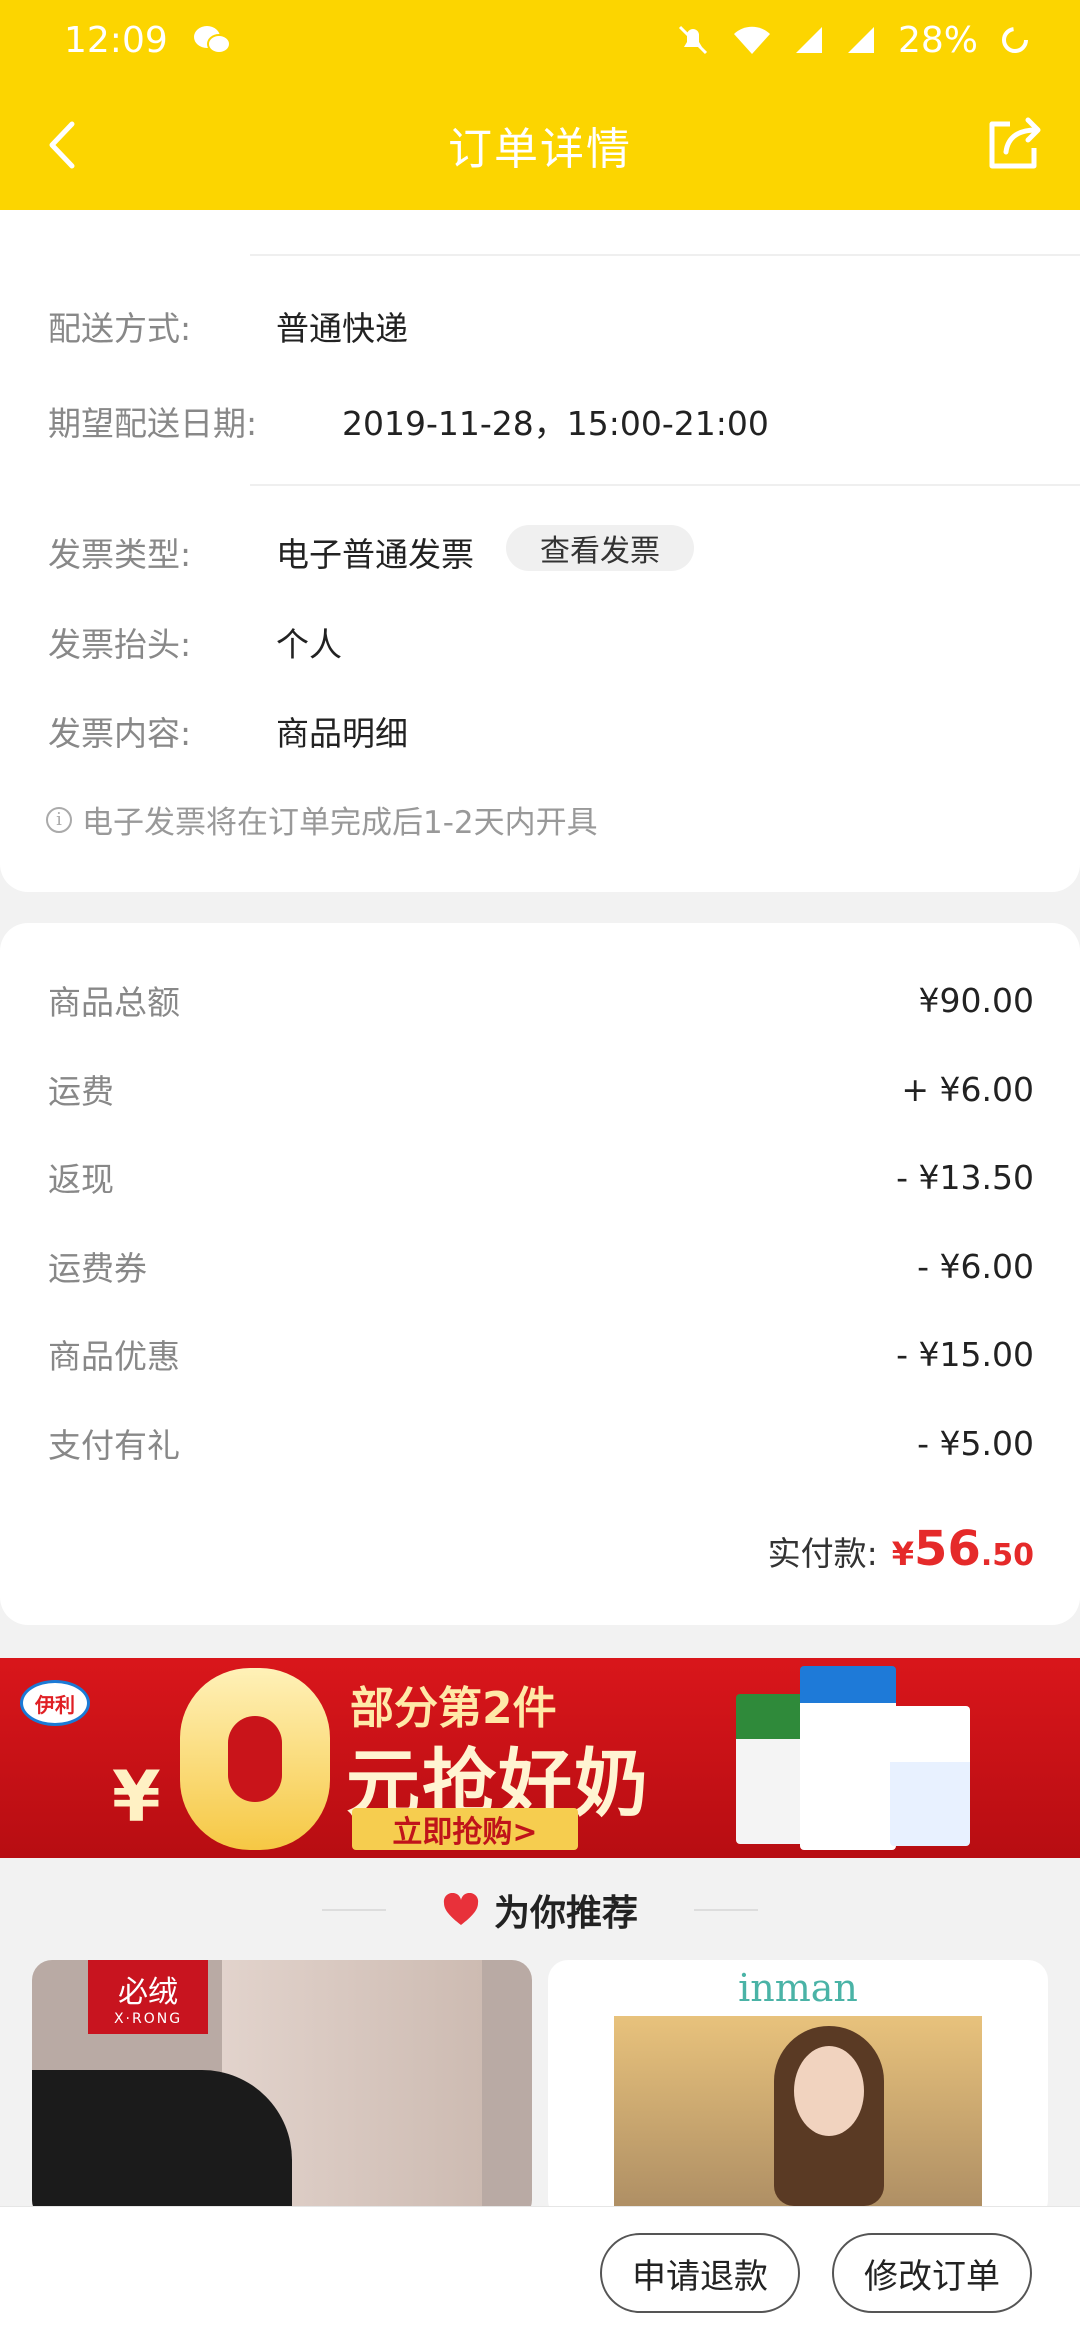 The image size is (1080, 2340). Describe the element at coordinates (751, 40) in the screenshot. I see `wifi-icon` at that location.